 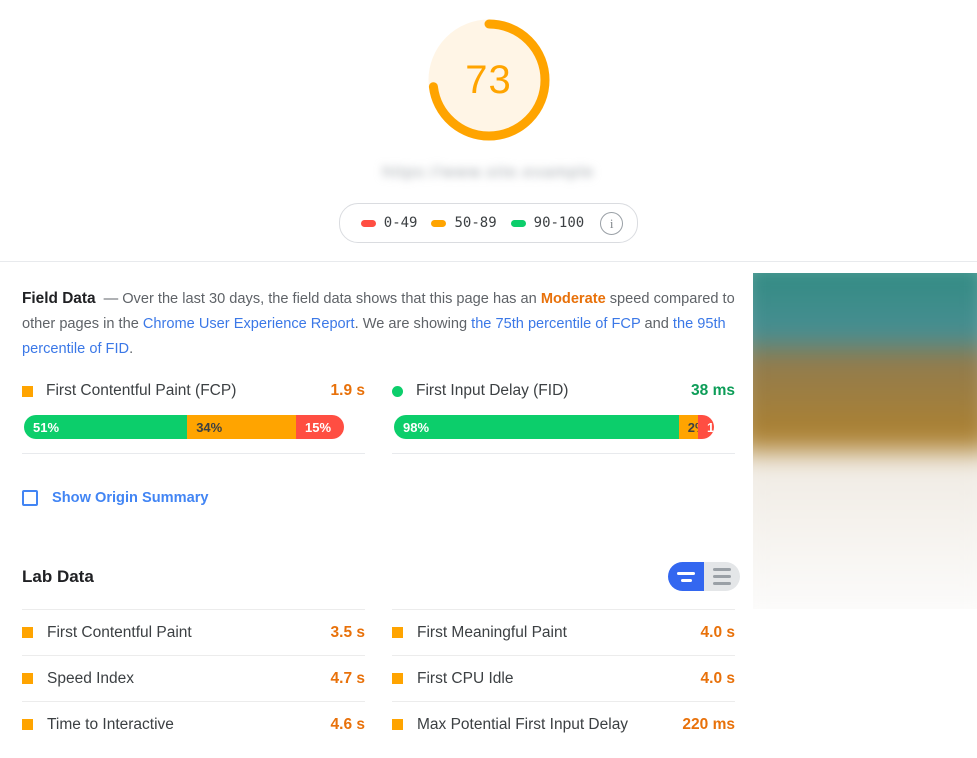 I want to click on lab-metric-label: First Meaningful Paint, so click(x=492, y=632).